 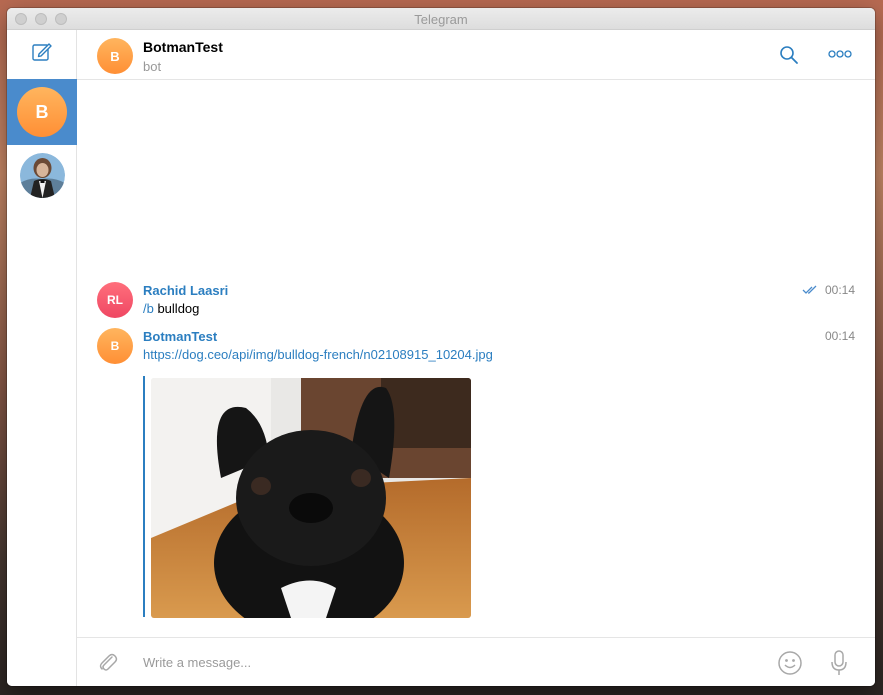 I want to click on double-check-icon, so click(x=809, y=289).